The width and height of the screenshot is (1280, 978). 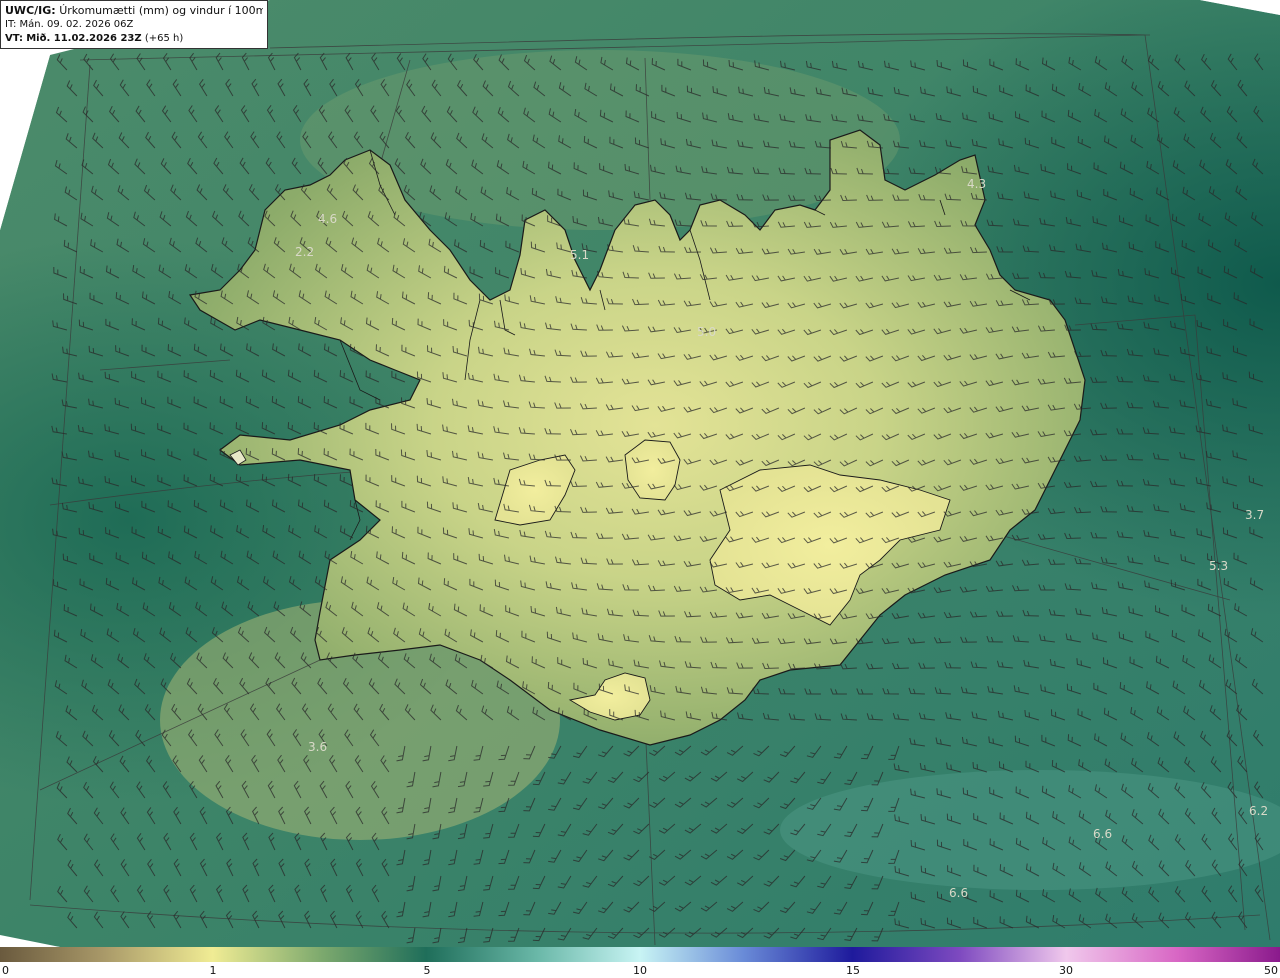 What do you see at coordinates (304, 252) in the screenshot?
I see `value-label: 2.2` at bounding box center [304, 252].